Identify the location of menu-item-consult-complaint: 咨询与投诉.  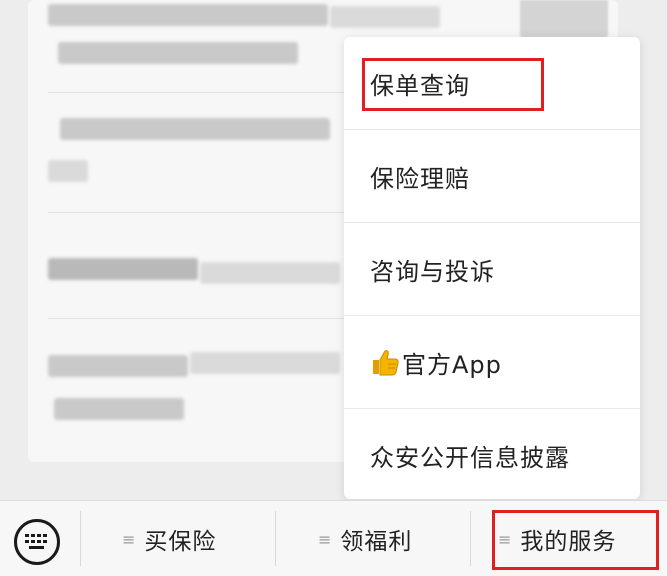
(492, 269).